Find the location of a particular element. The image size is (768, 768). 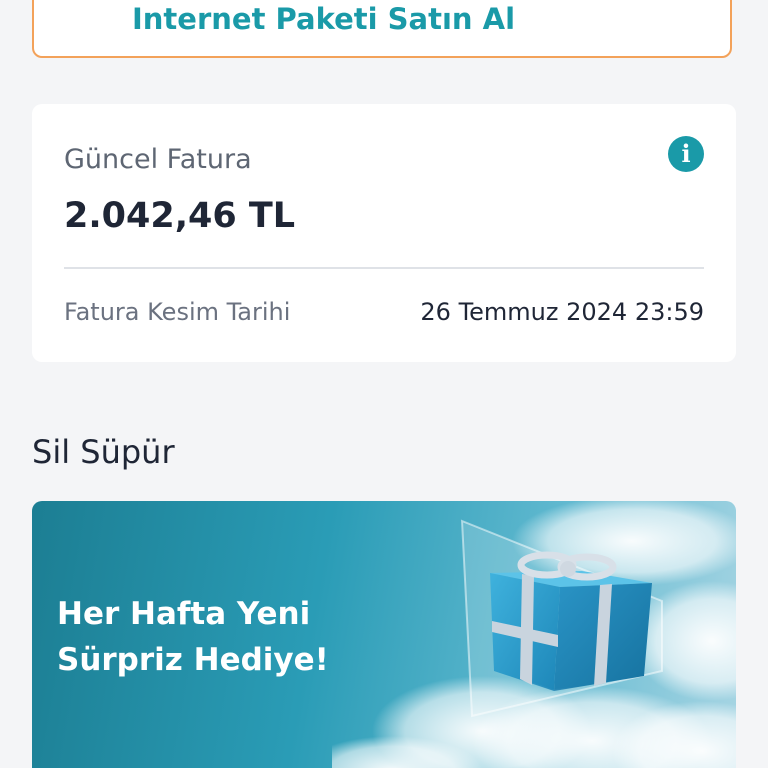

banner-title-line-1: Her Hafta Yeni is located at coordinates (184, 614).